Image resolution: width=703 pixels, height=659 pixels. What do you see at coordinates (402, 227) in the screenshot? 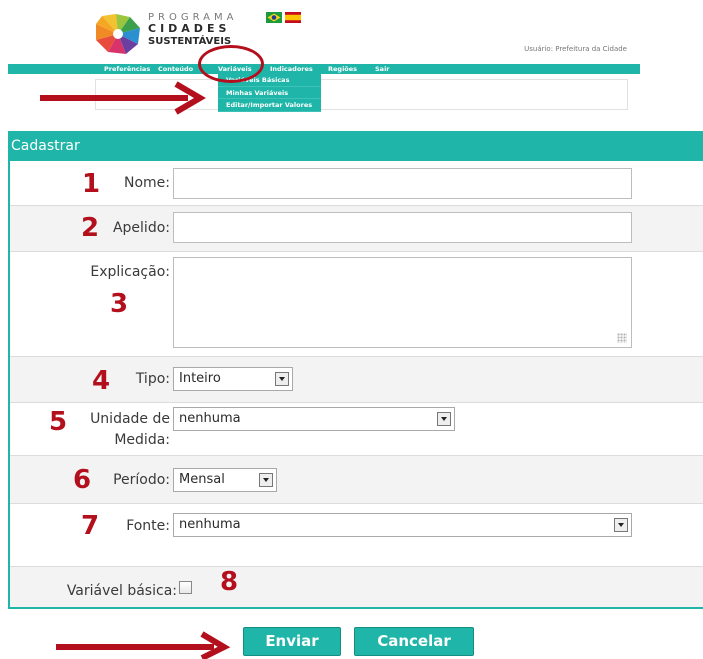
I see `apelido-input` at bounding box center [402, 227].